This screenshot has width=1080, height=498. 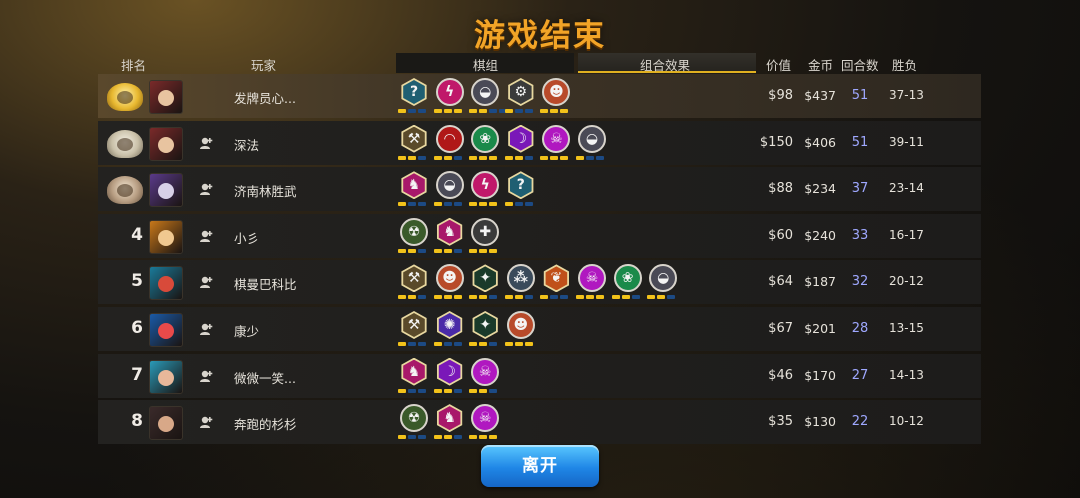 I want to click on player-gold: $170, so click(x=820, y=375).